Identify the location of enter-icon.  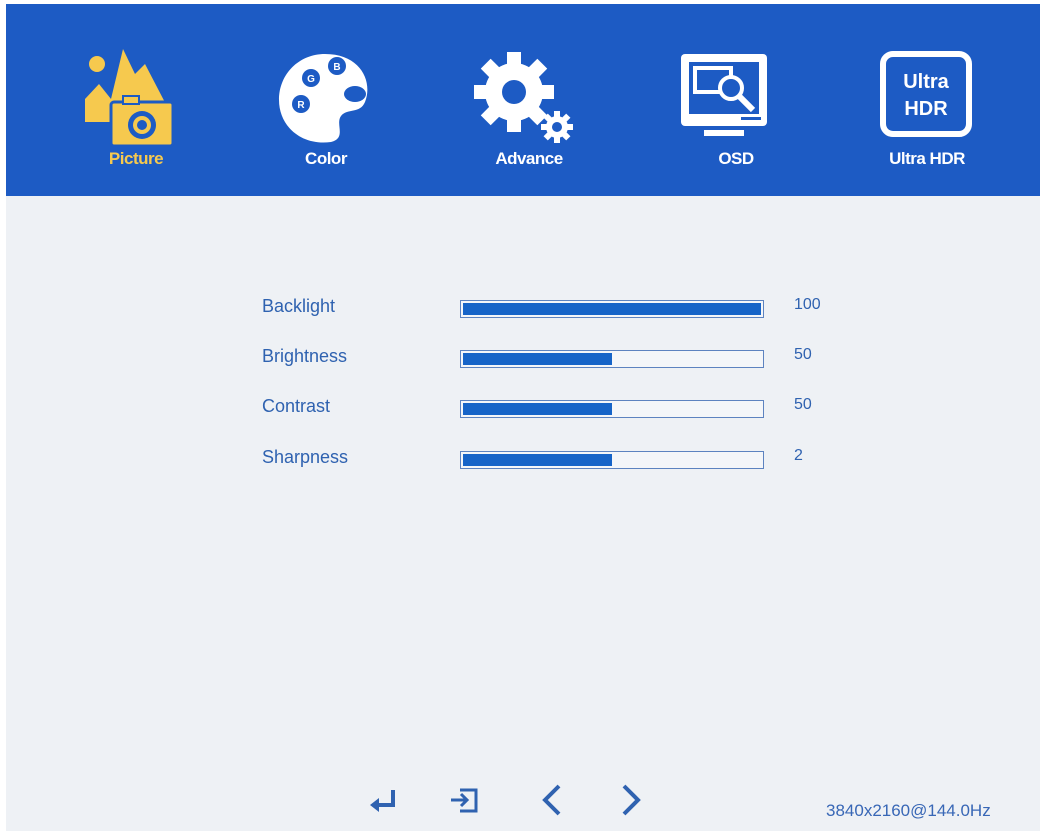
(384, 800).